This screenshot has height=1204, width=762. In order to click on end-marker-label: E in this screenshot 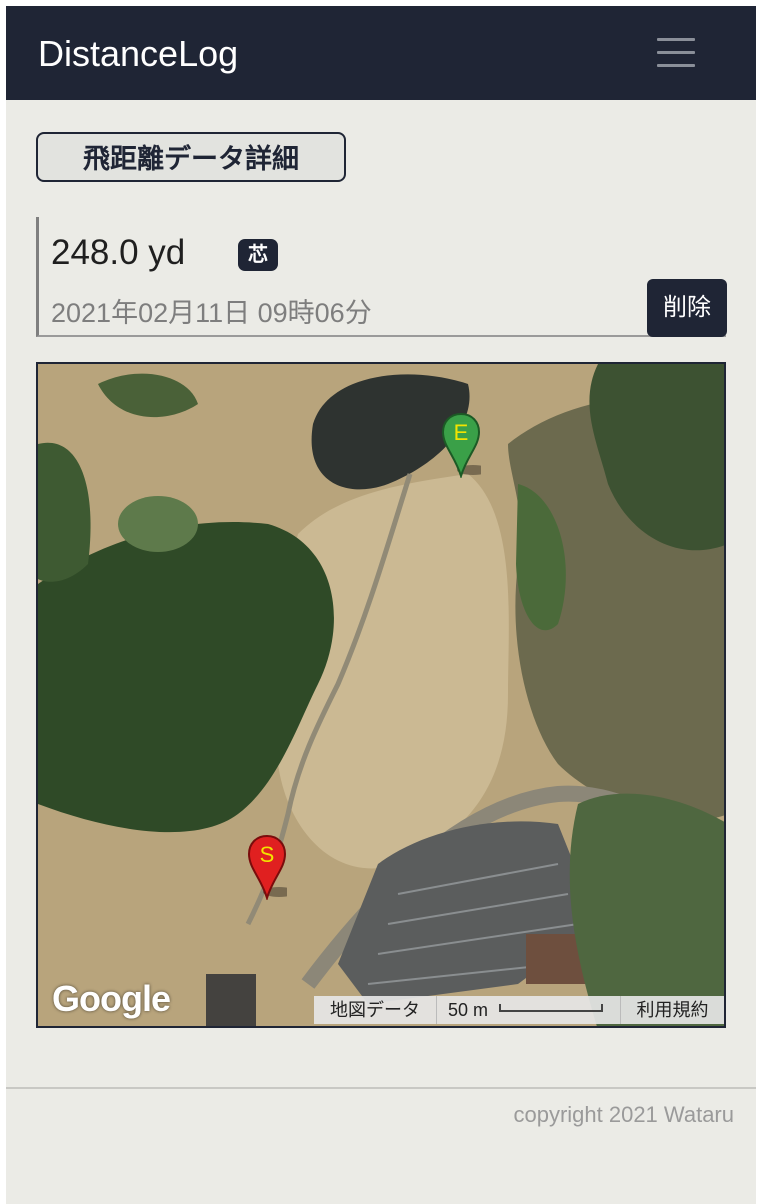, I will do `click(461, 432)`.